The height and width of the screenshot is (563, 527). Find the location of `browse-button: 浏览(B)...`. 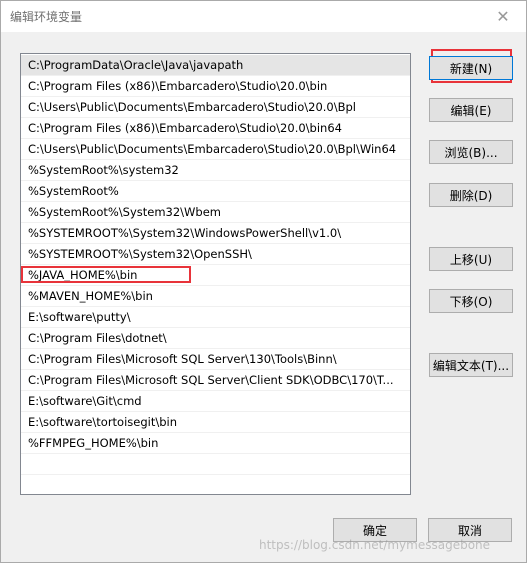

browse-button: 浏览(B)... is located at coordinates (471, 152).